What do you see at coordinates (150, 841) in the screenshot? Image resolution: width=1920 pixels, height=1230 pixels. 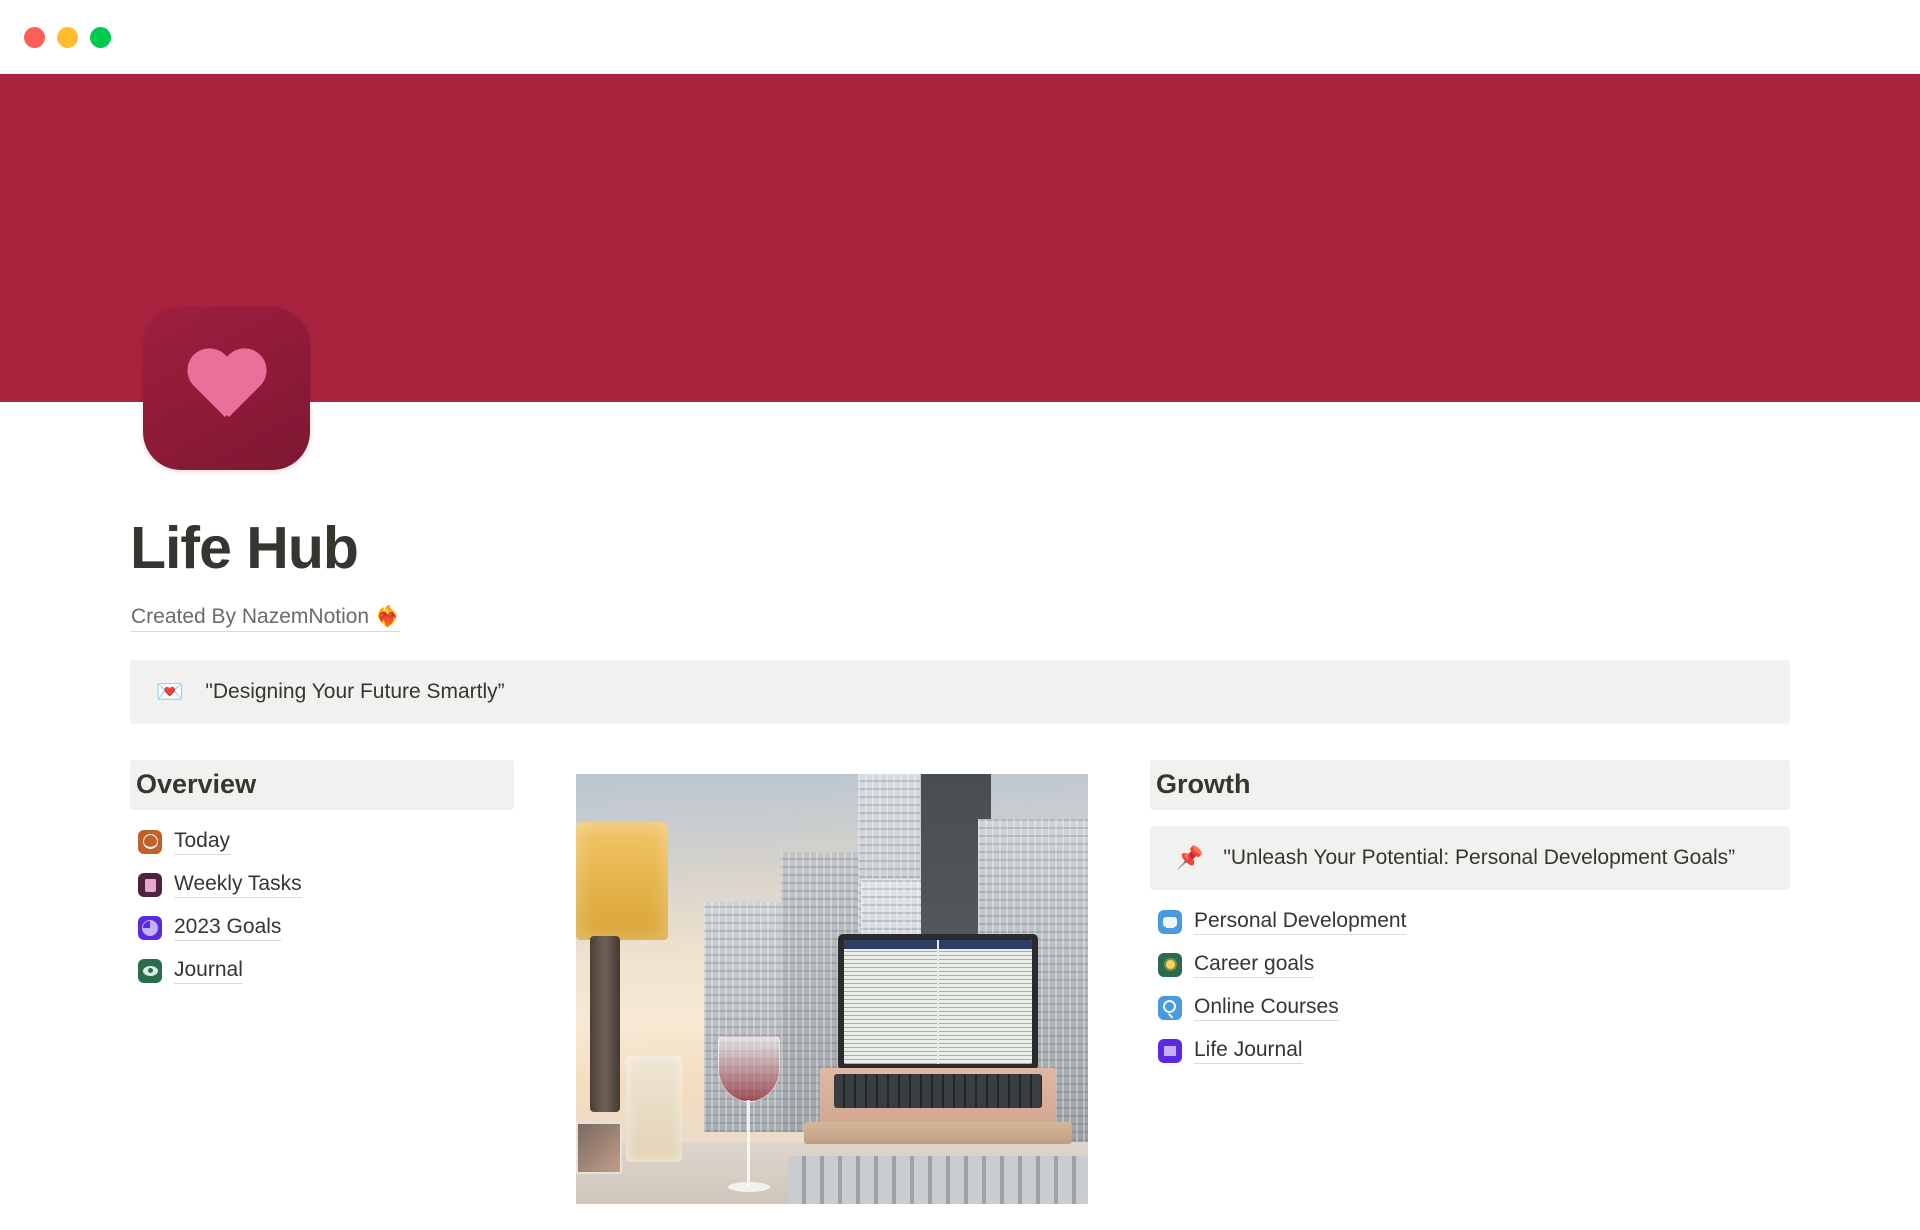 I see `clock-icon` at bounding box center [150, 841].